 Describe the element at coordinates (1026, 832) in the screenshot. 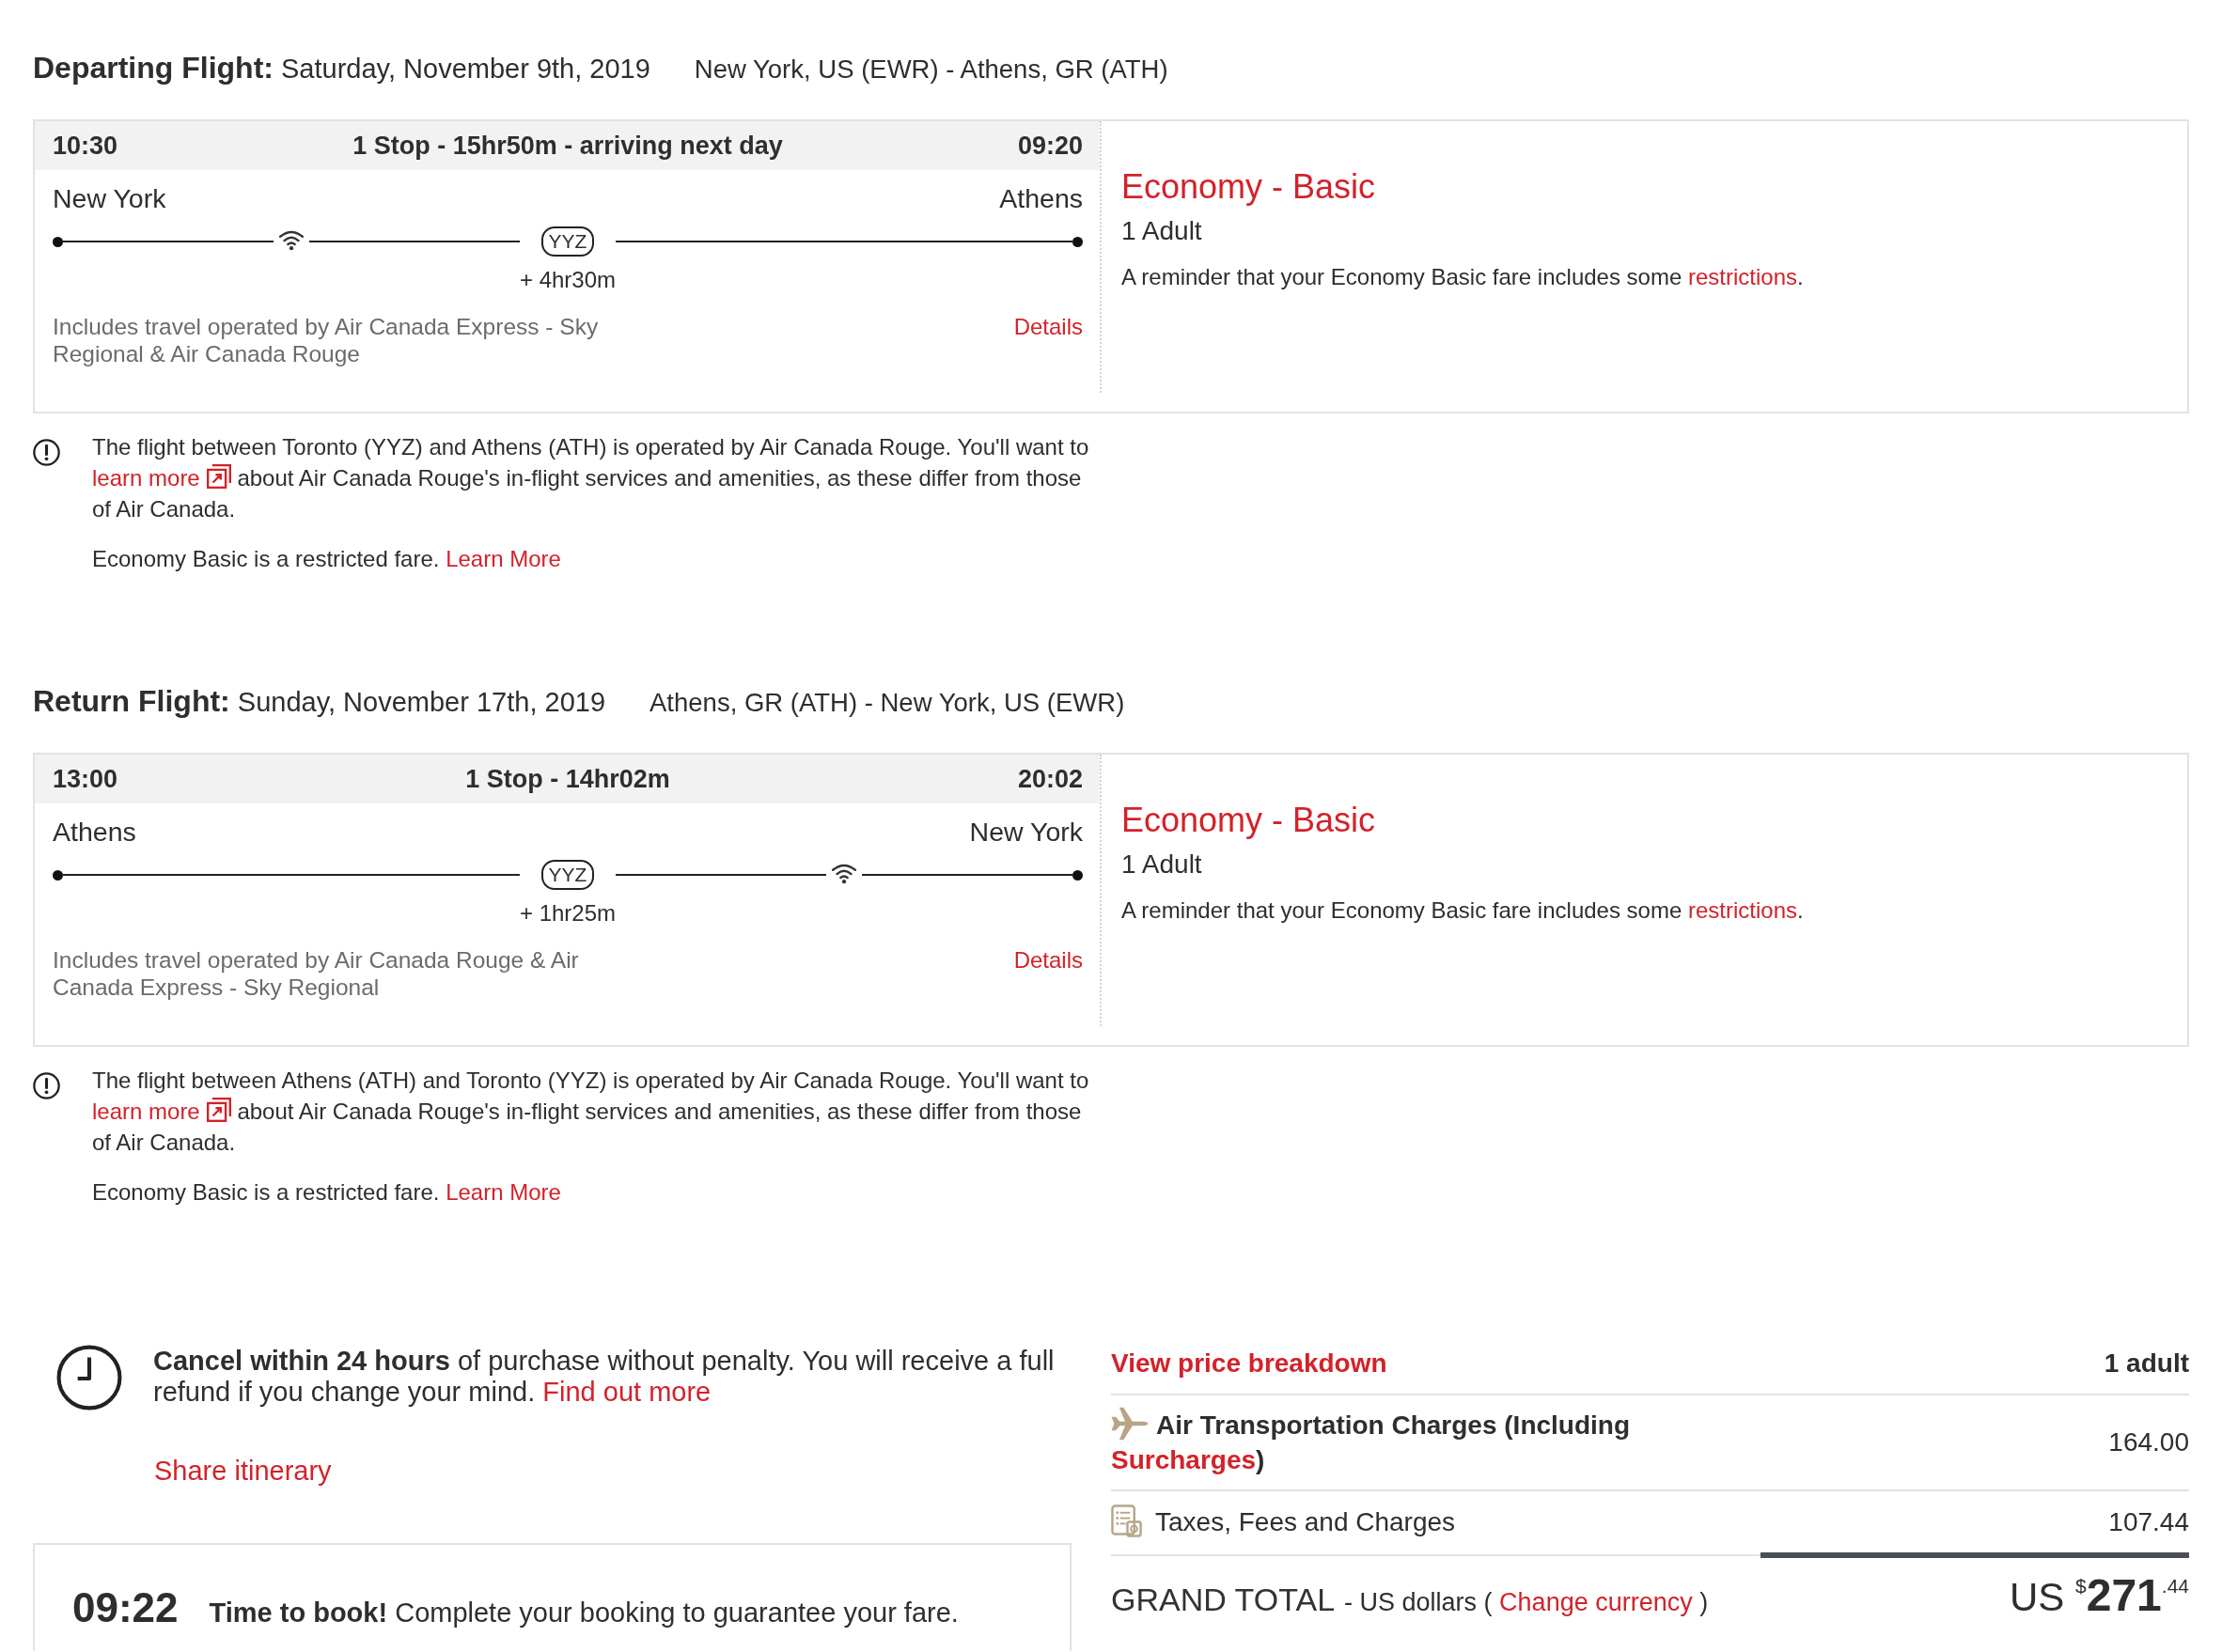

I see `destination-city: New York` at that location.